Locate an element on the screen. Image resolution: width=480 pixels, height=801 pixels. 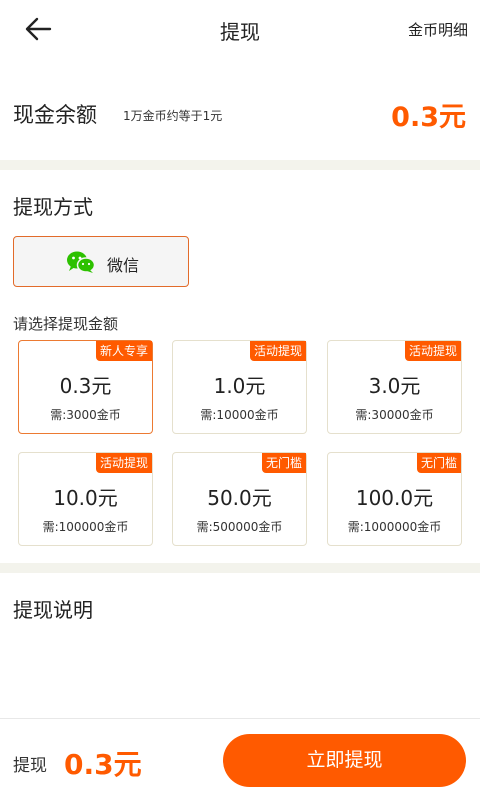
amount-hint: 请选择提现金额 is located at coordinates (66, 324).